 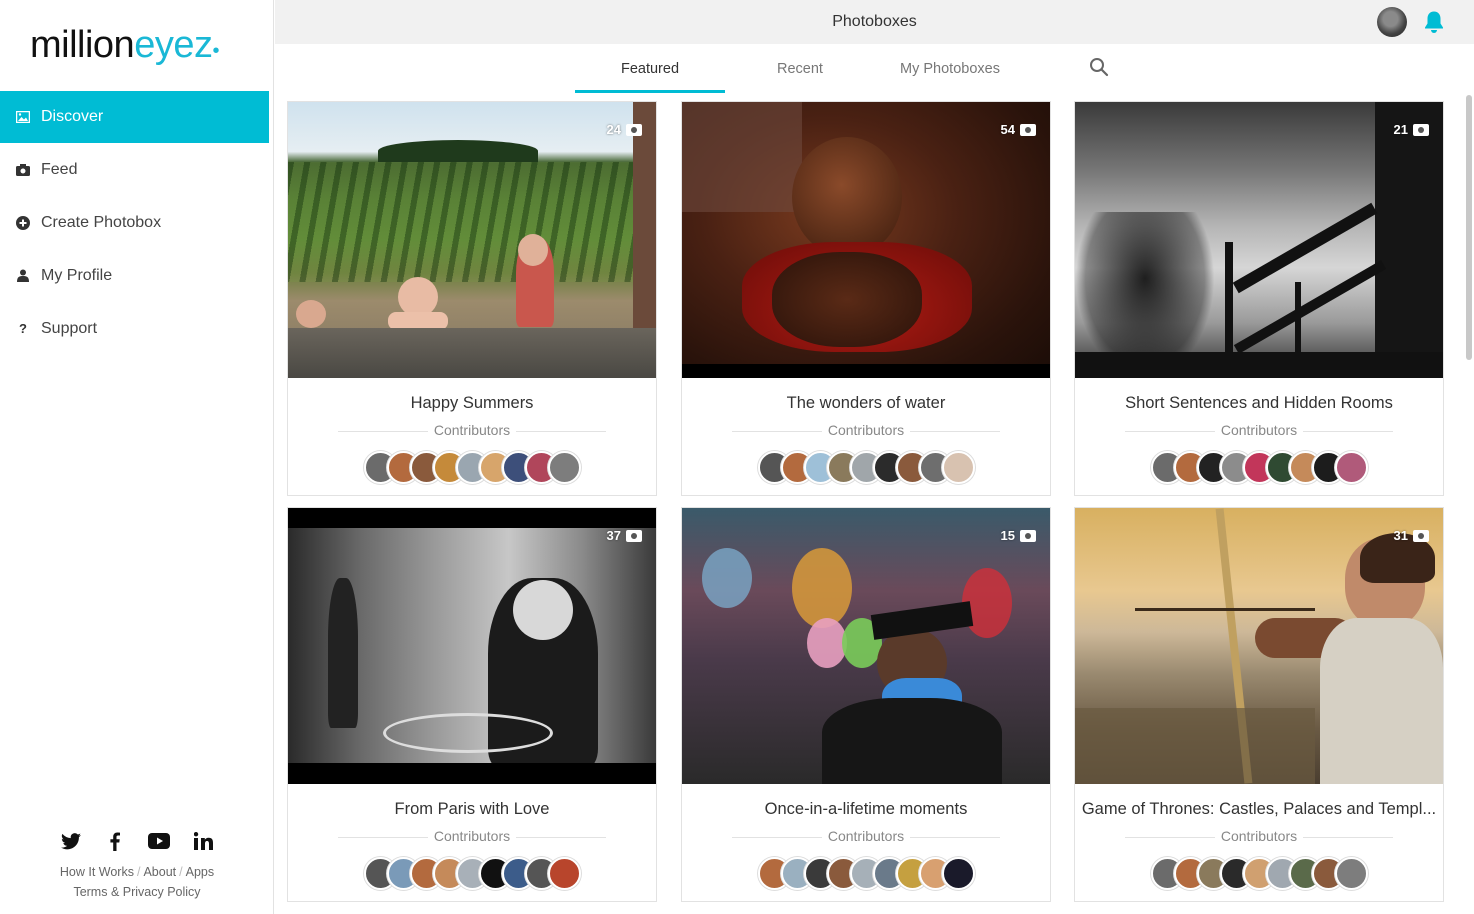 I want to click on photo-count-value: 24, so click(x=613, y=129).